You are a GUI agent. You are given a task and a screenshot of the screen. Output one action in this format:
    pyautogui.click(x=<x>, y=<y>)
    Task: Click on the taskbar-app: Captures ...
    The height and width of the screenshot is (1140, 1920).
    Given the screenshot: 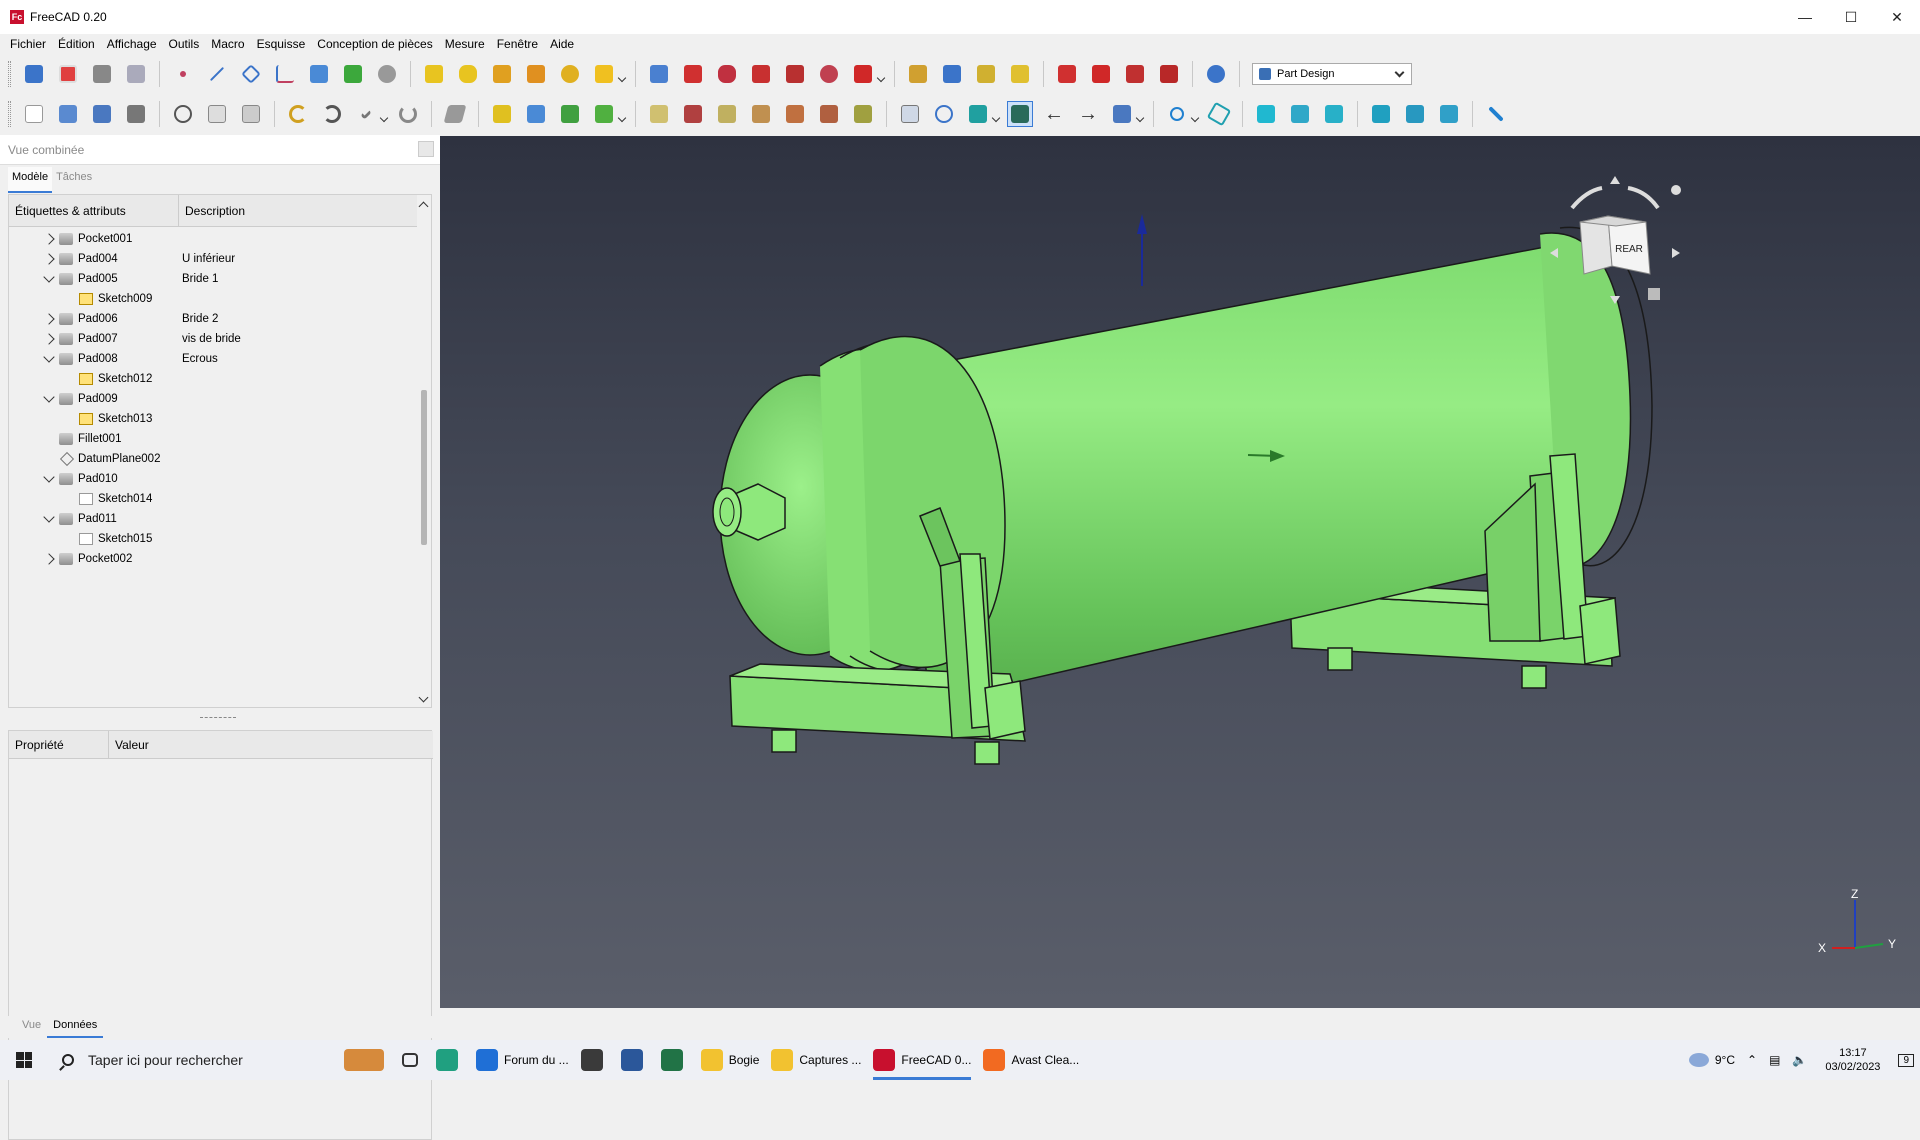 What is the action you would take?
    pyautogui.click(x=816, y=1060)
    